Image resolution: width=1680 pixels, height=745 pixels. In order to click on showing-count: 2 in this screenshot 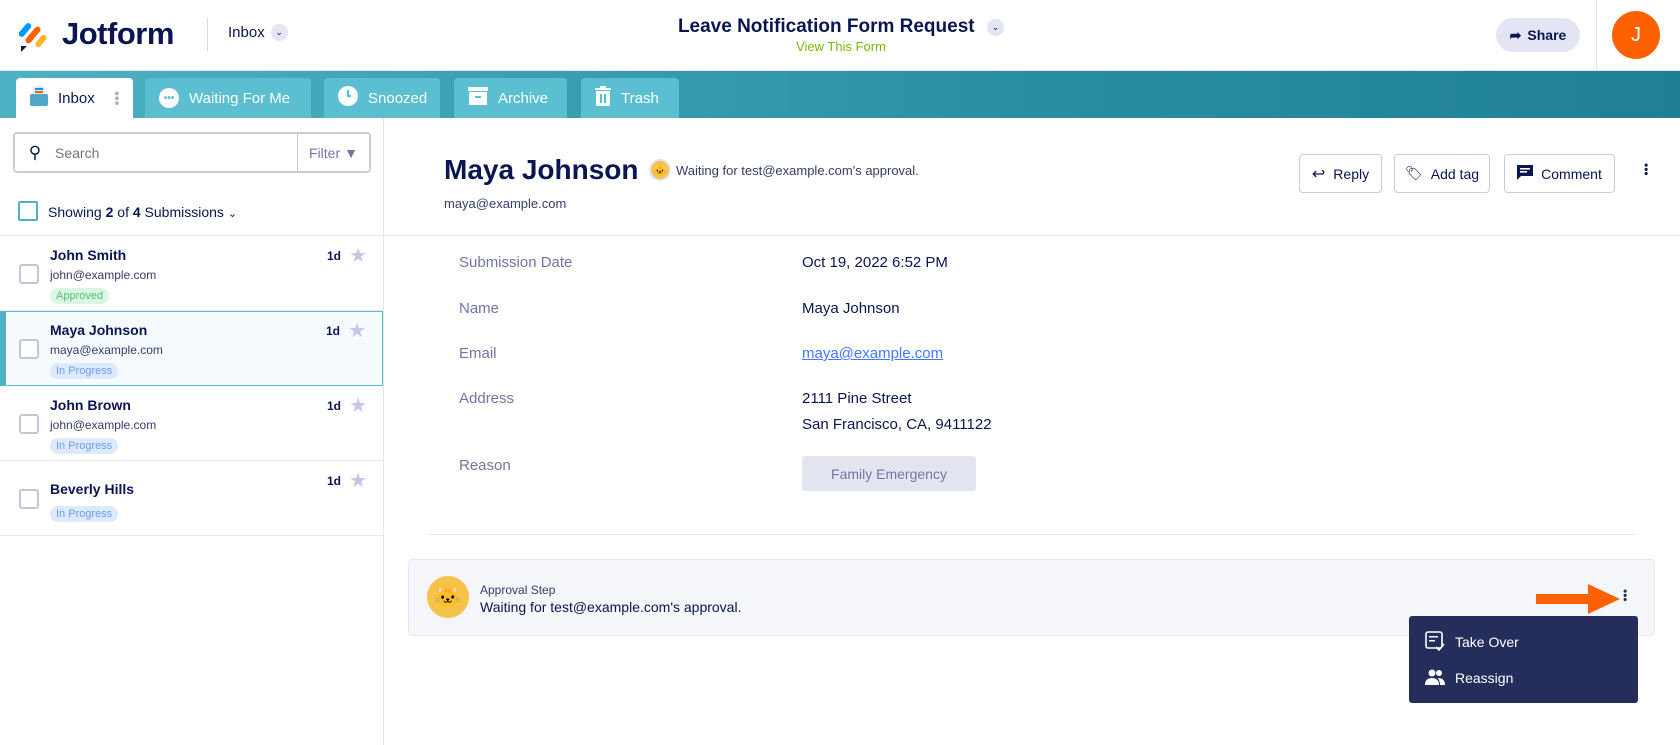, I will do `click(109, 212)`.